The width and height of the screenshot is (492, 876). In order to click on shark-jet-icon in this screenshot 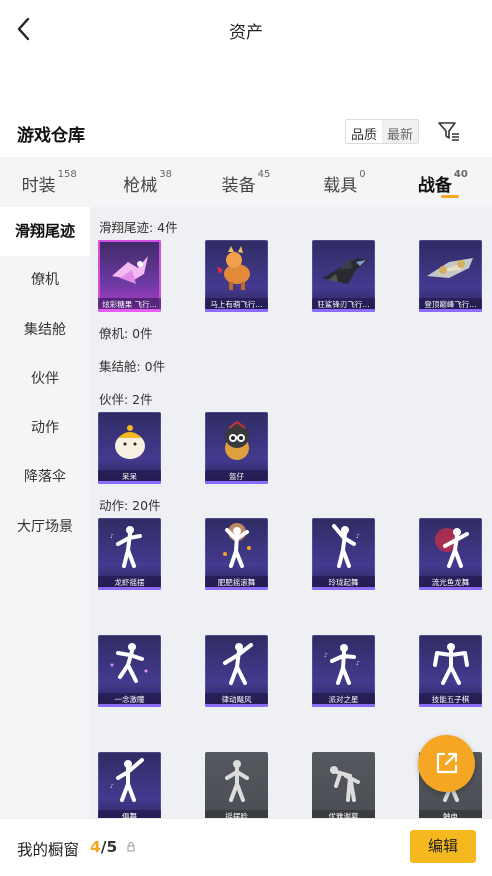, I will do `click(345, 271)`.